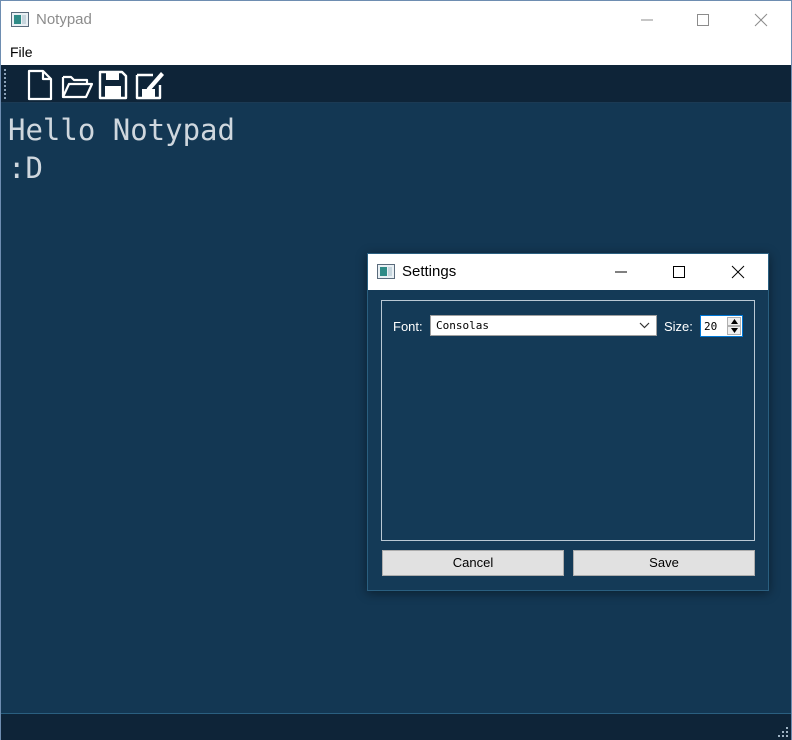 This screenshot has width=792, height=740. What do you see at coordinates (386, 271) in the screenshot?
I see `dialog-app-icon` at bounding box center [386, 271].